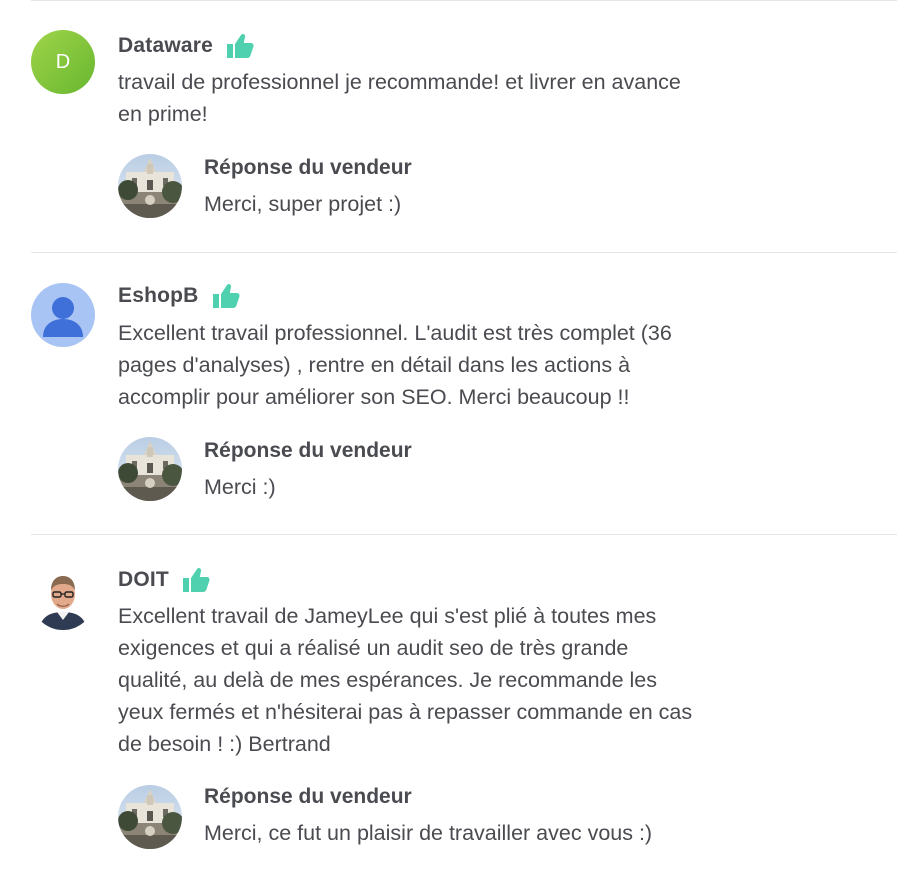  What do you see at coordinates (240, 487) in the screenshot?
I see `seller-reply-text: Merci :)` at bounding box center [240, 487].